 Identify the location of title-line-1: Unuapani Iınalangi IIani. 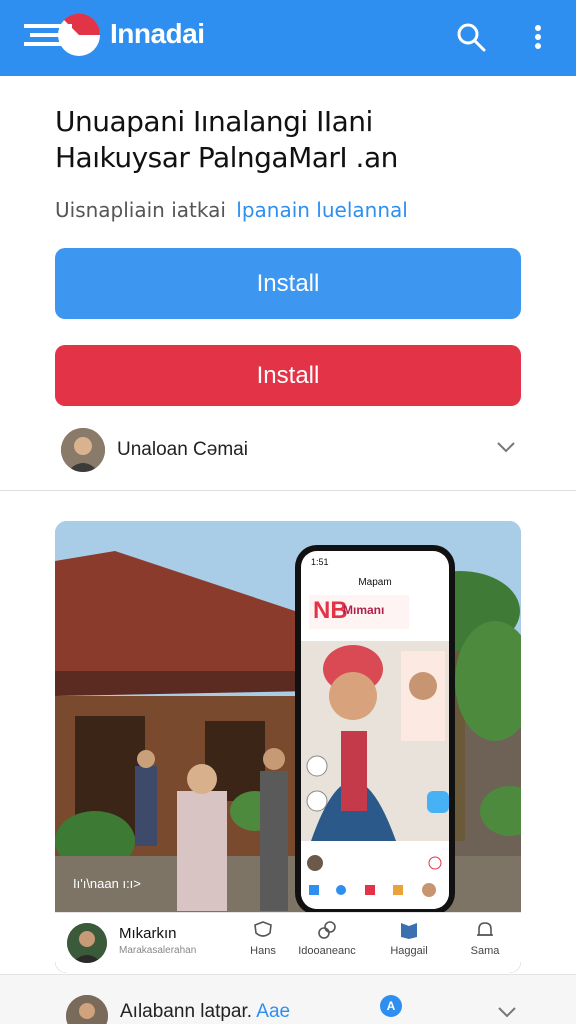
(214, 121).